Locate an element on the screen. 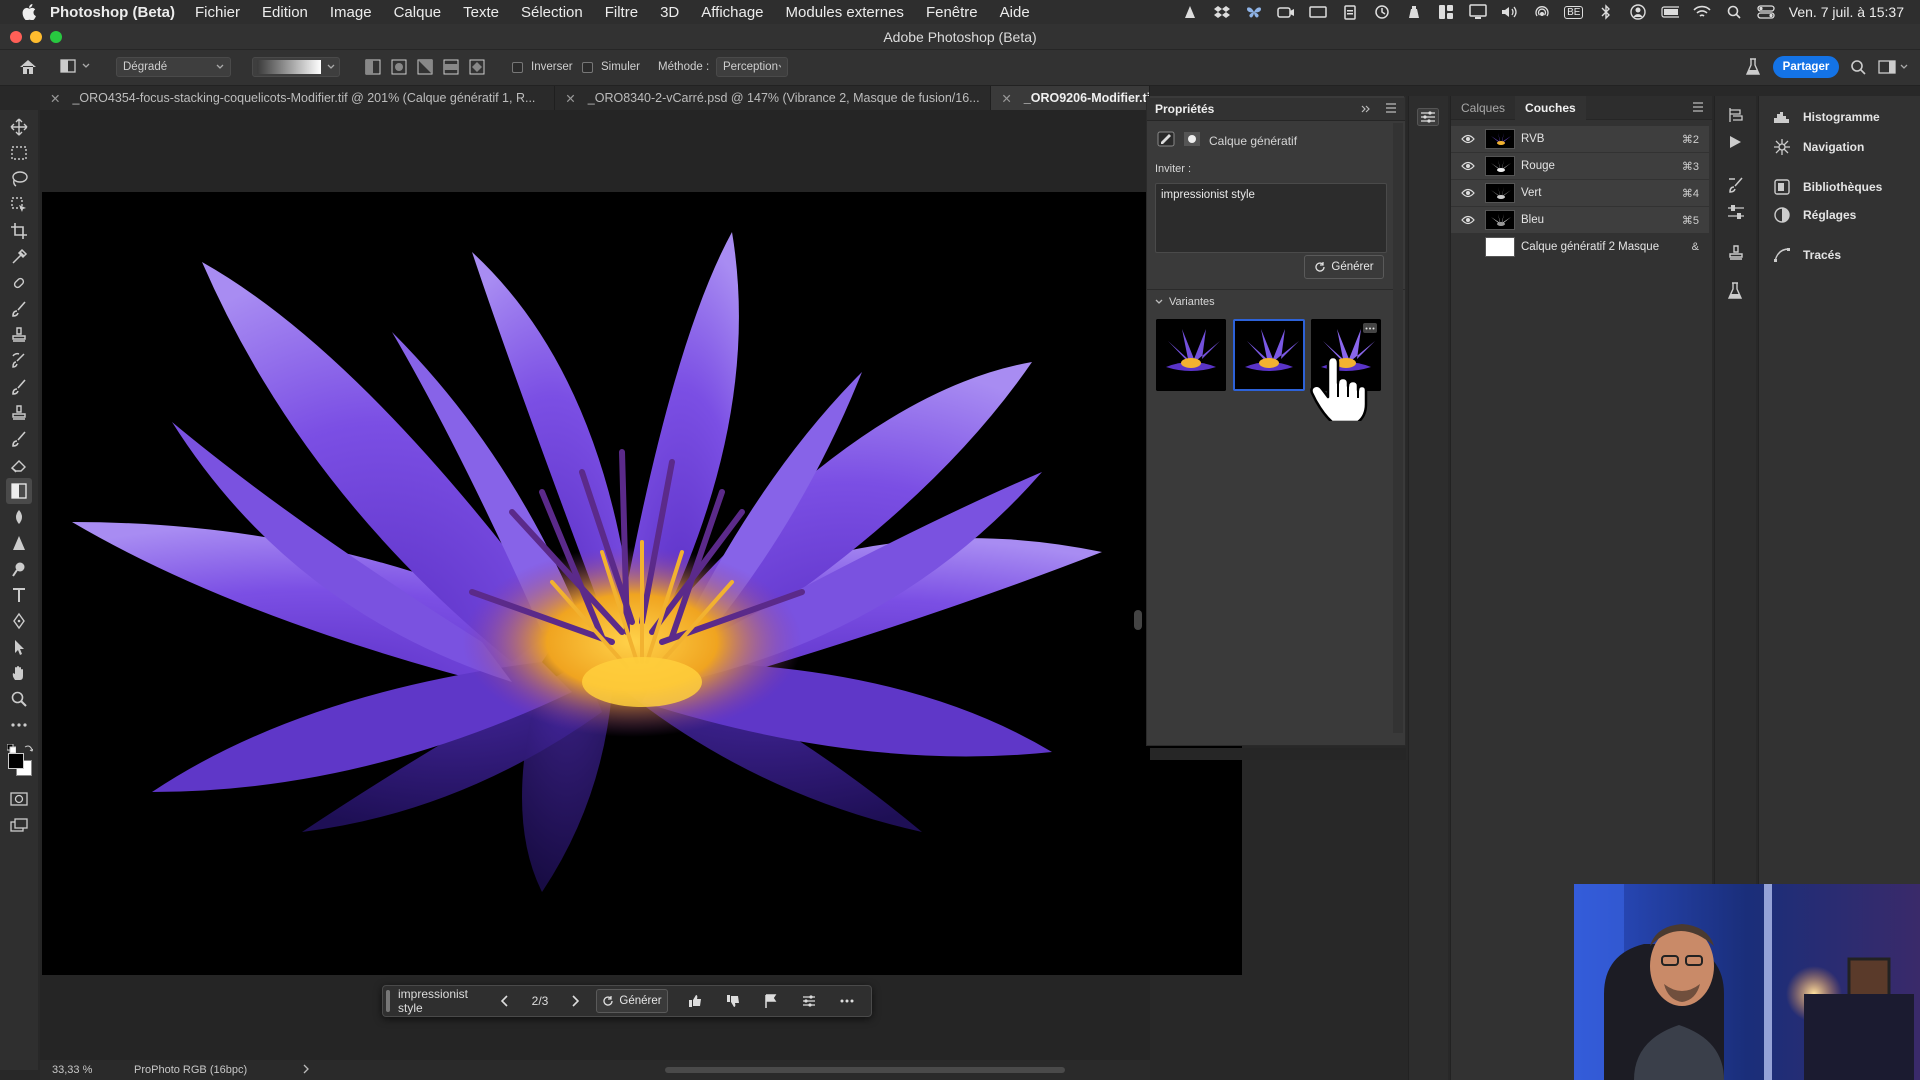 The width and height of the screenshot is (1920, 1080). hand-tool-icon is located at coordinates (19, 673).